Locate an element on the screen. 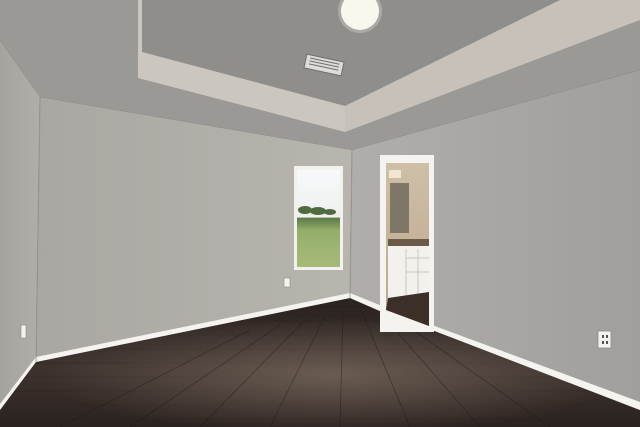 The image size is (640, 427). left-wall is located at coordinates (20, 225).